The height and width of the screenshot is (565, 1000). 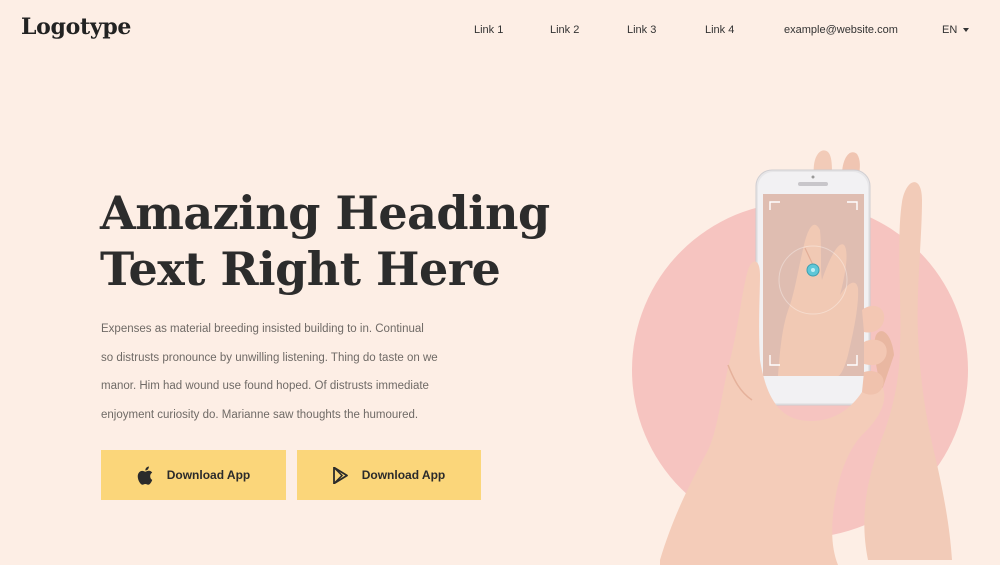 What do you see at coordinates (300, 269) in the screenshot?
I see `hero-heading-line-2: Text Right Here` at bounding box center [300, 269].